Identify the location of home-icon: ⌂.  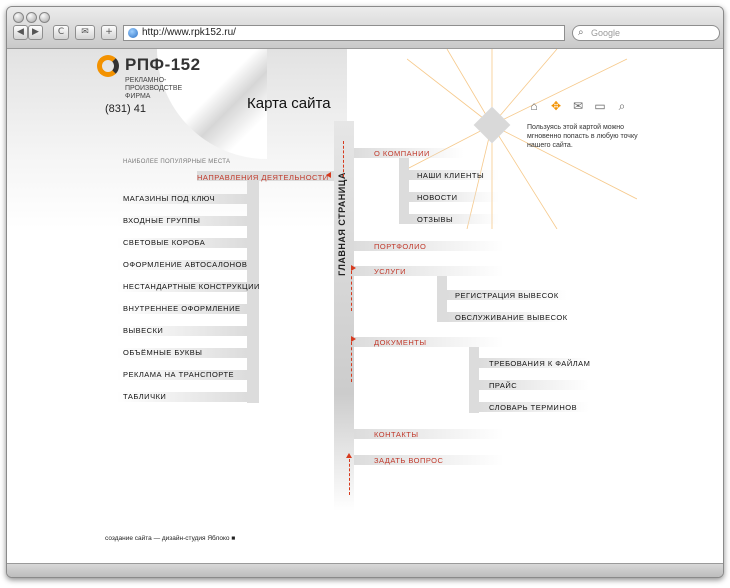
(534, 106).